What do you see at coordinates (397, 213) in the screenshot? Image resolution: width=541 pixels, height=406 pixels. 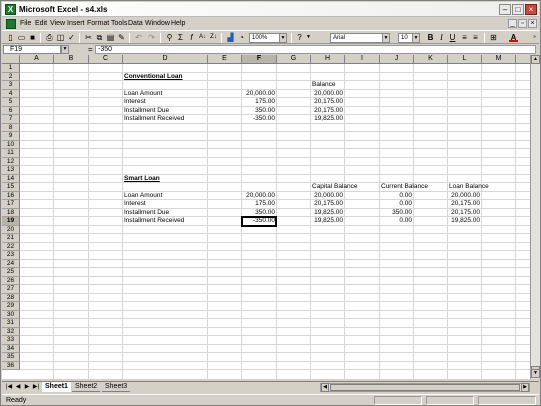 I see `cell-j18: 350.00` at bounding box center [397, 213].